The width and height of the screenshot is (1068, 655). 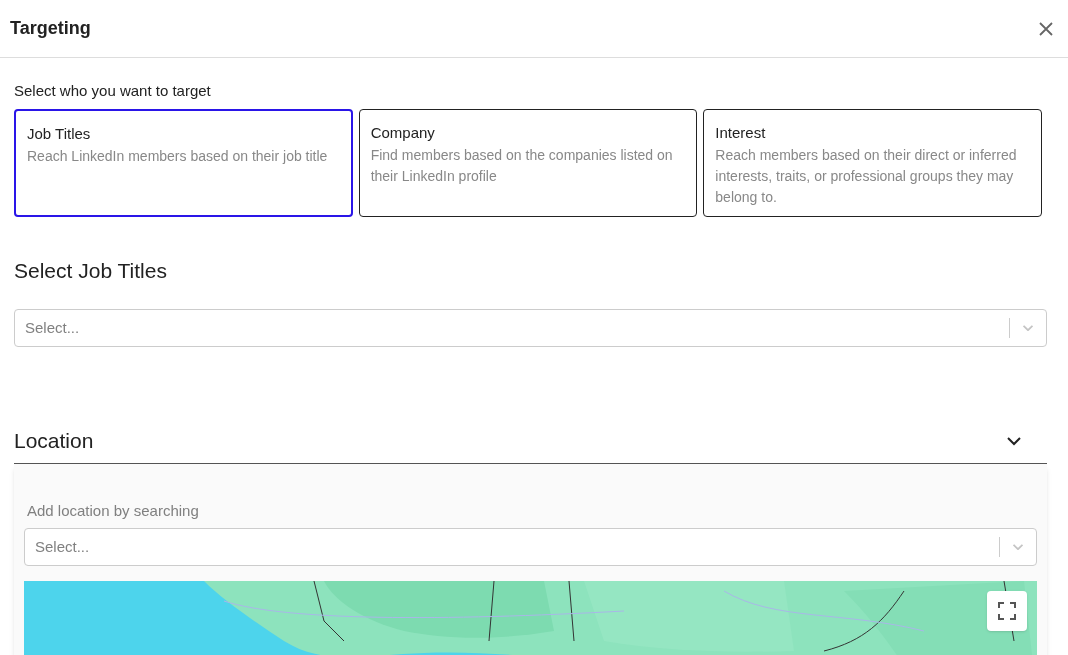 I want to click on target-option-card: Job Titles Reach LinkedIn members based on their job title, so click(x=183, y=162).